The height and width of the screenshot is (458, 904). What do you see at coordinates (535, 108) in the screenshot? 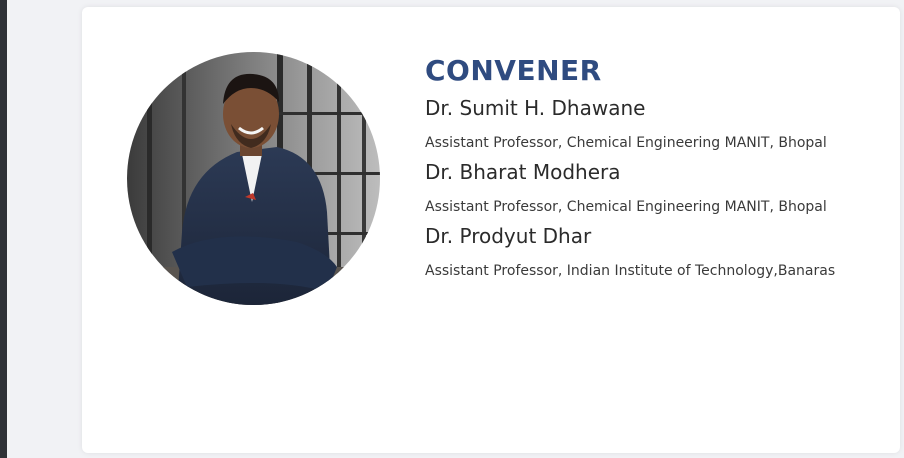
I see `member-name: Dr. Sumit H. Dhawane` at bounding box center [535, 108].